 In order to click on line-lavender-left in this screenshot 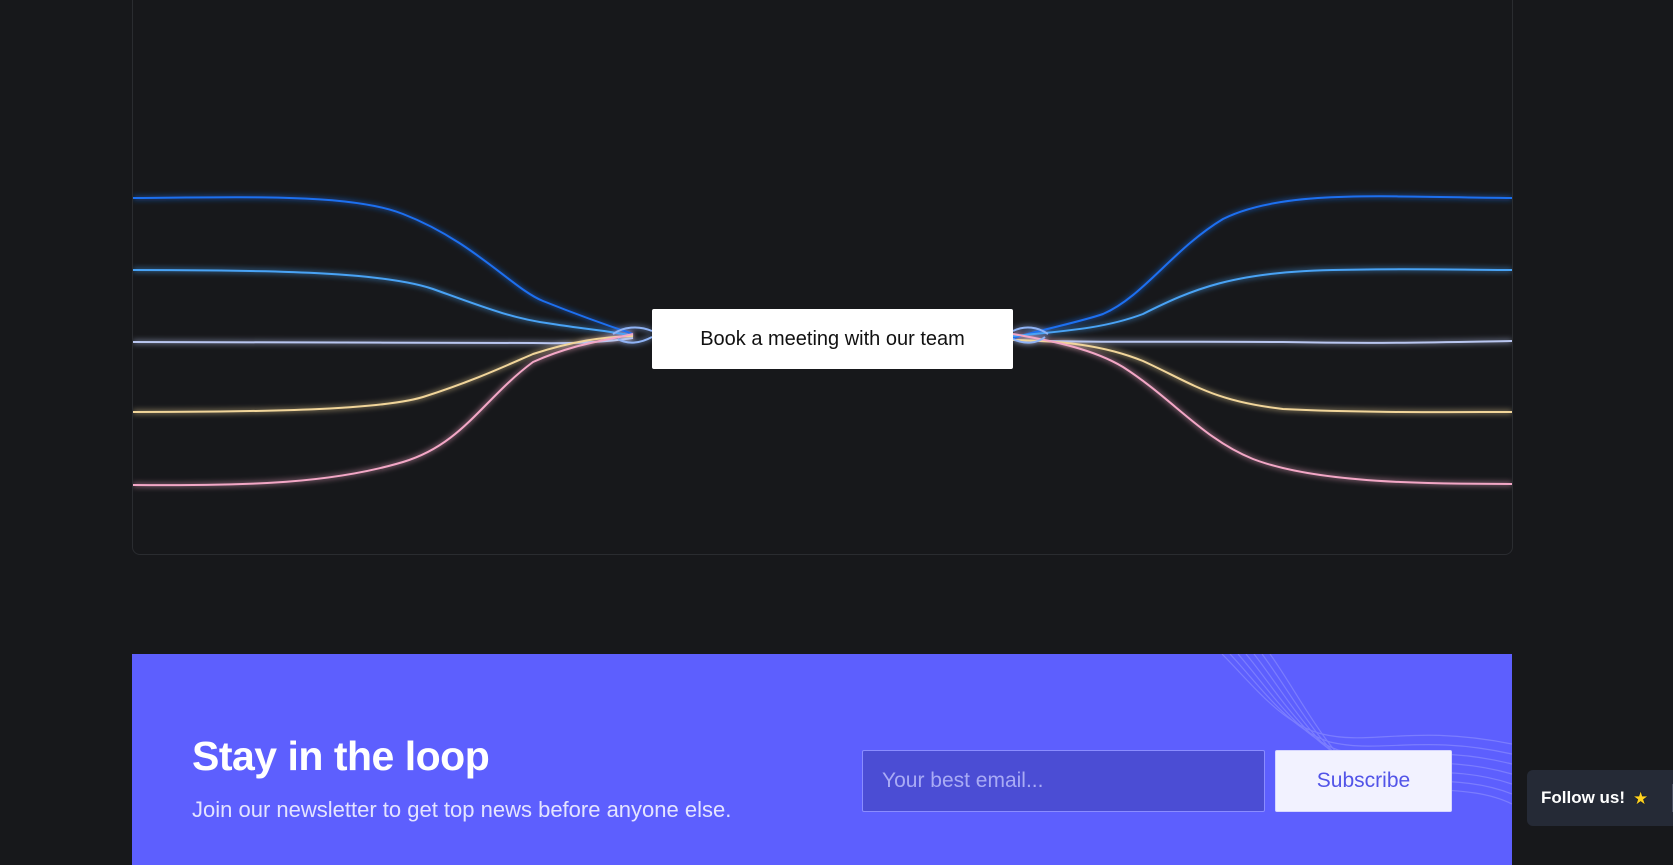, I will do `click(383, 341)`.